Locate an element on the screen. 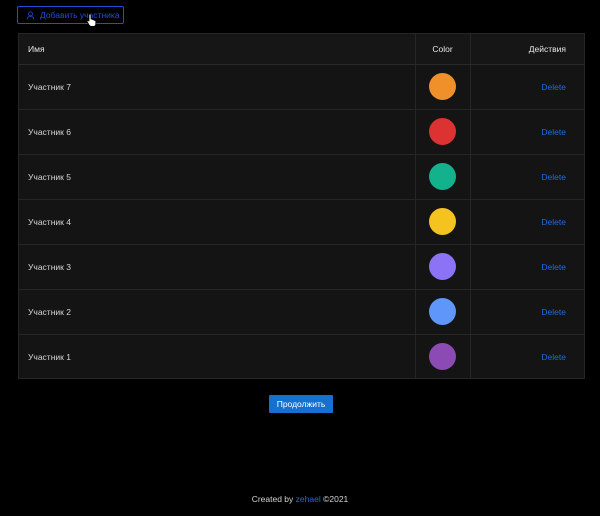 The image size is (600, 516). table-header-row: Имя Color Действия is located at coordinates (301, 49).